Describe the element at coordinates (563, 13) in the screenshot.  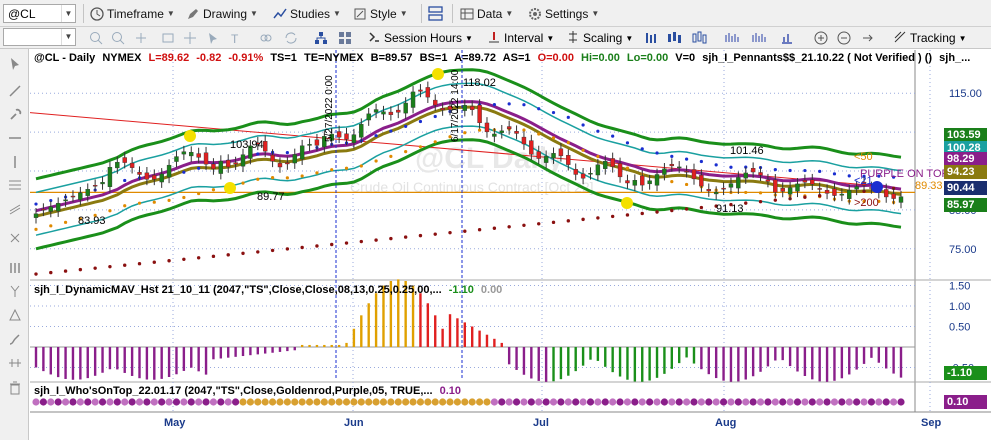
I see `settings-button: Settings ▼` at that location.